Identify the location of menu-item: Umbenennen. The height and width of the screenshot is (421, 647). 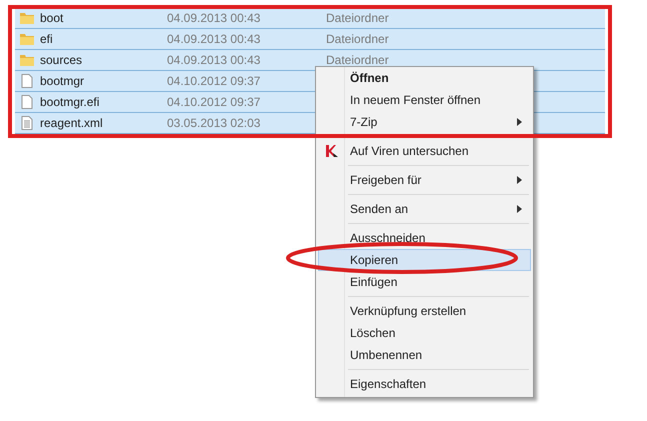
(424, 355).